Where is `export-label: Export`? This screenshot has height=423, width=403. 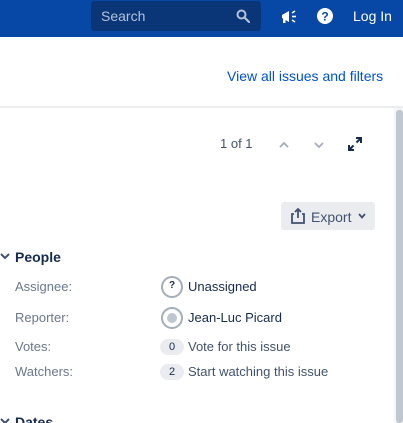 export-label: Export is located at coordinates (331, 217).